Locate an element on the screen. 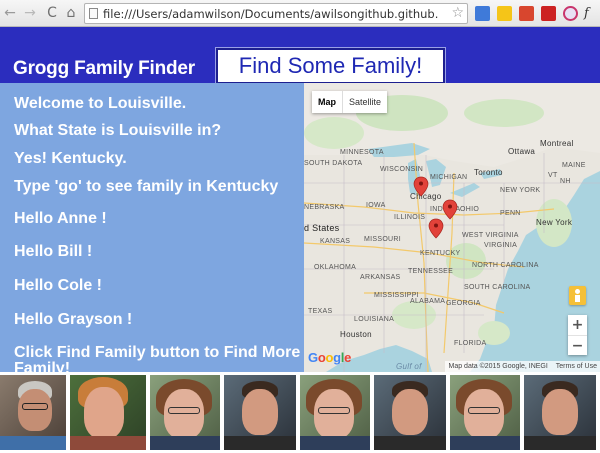 The width and height of the screenshot is (600, 453). map-label: NH is located at coordinates (565, 181).